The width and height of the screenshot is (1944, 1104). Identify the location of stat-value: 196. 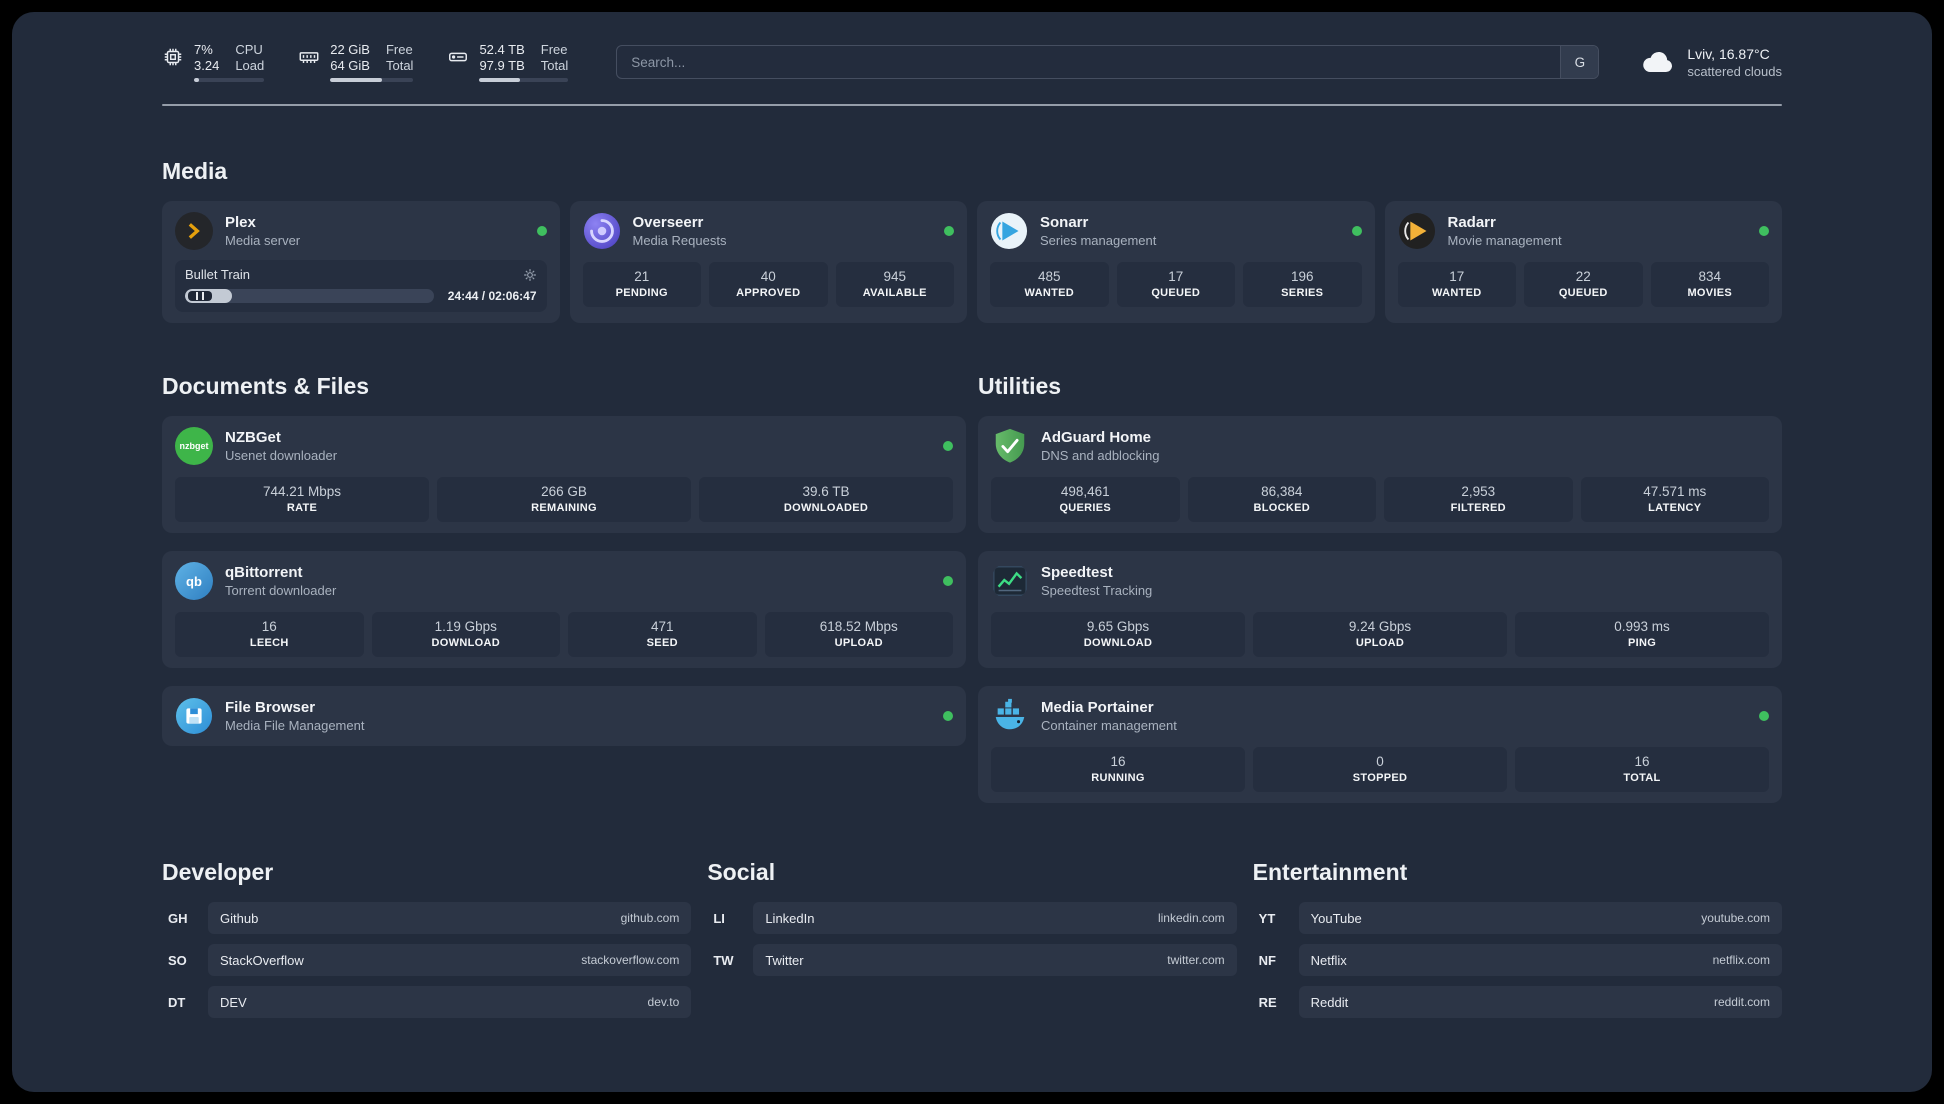
(1302, 276).